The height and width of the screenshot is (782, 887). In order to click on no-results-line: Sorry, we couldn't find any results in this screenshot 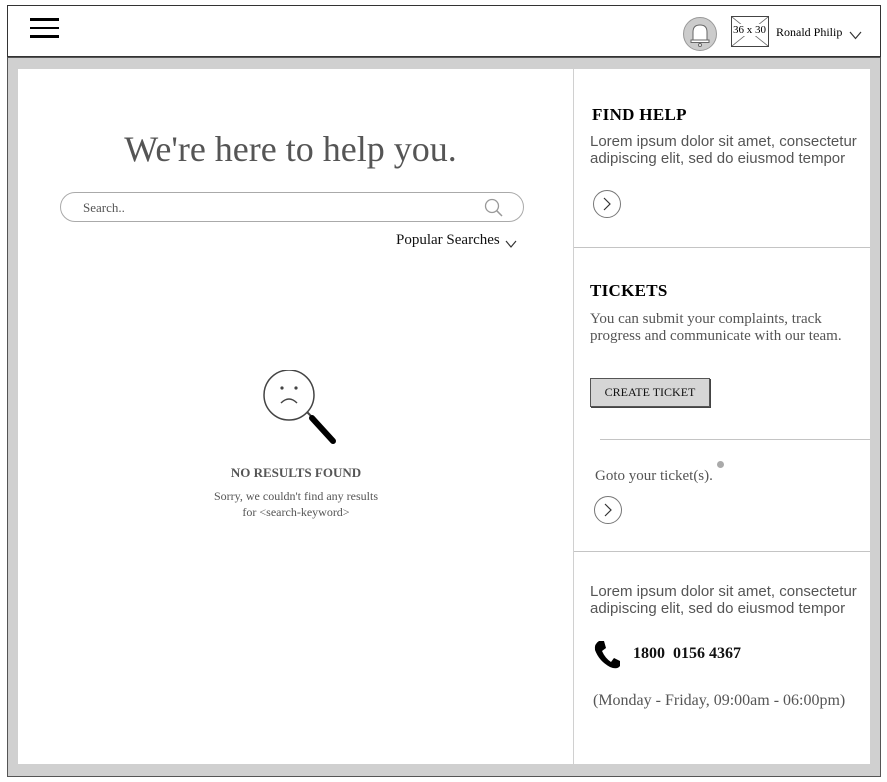, I will do `click(296, 496)`.